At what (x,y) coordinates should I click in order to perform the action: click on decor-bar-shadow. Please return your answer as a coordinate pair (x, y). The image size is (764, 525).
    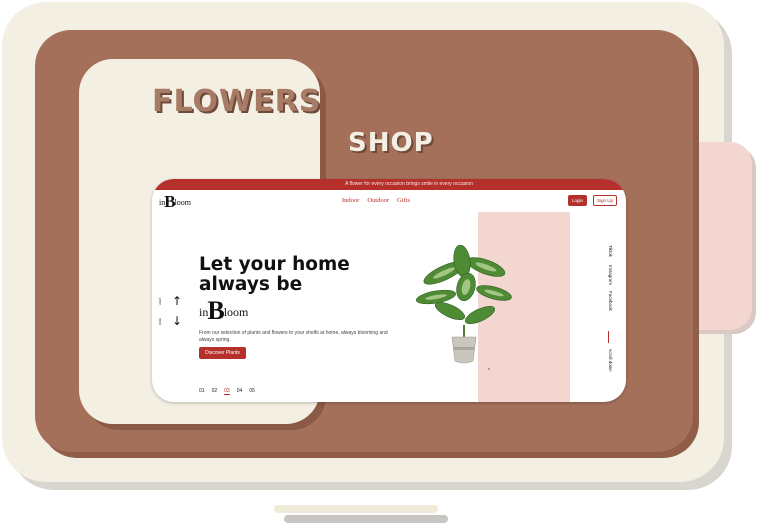
    Looking at the image, I should click on (366, 519).